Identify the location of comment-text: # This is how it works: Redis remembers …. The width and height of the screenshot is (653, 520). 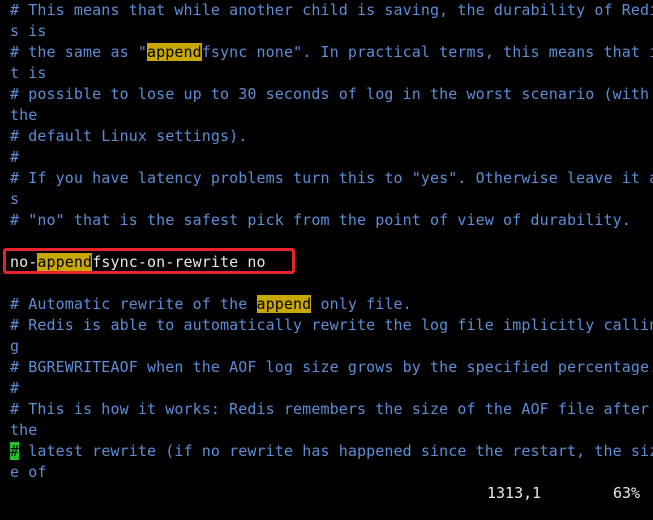
(330, 409).